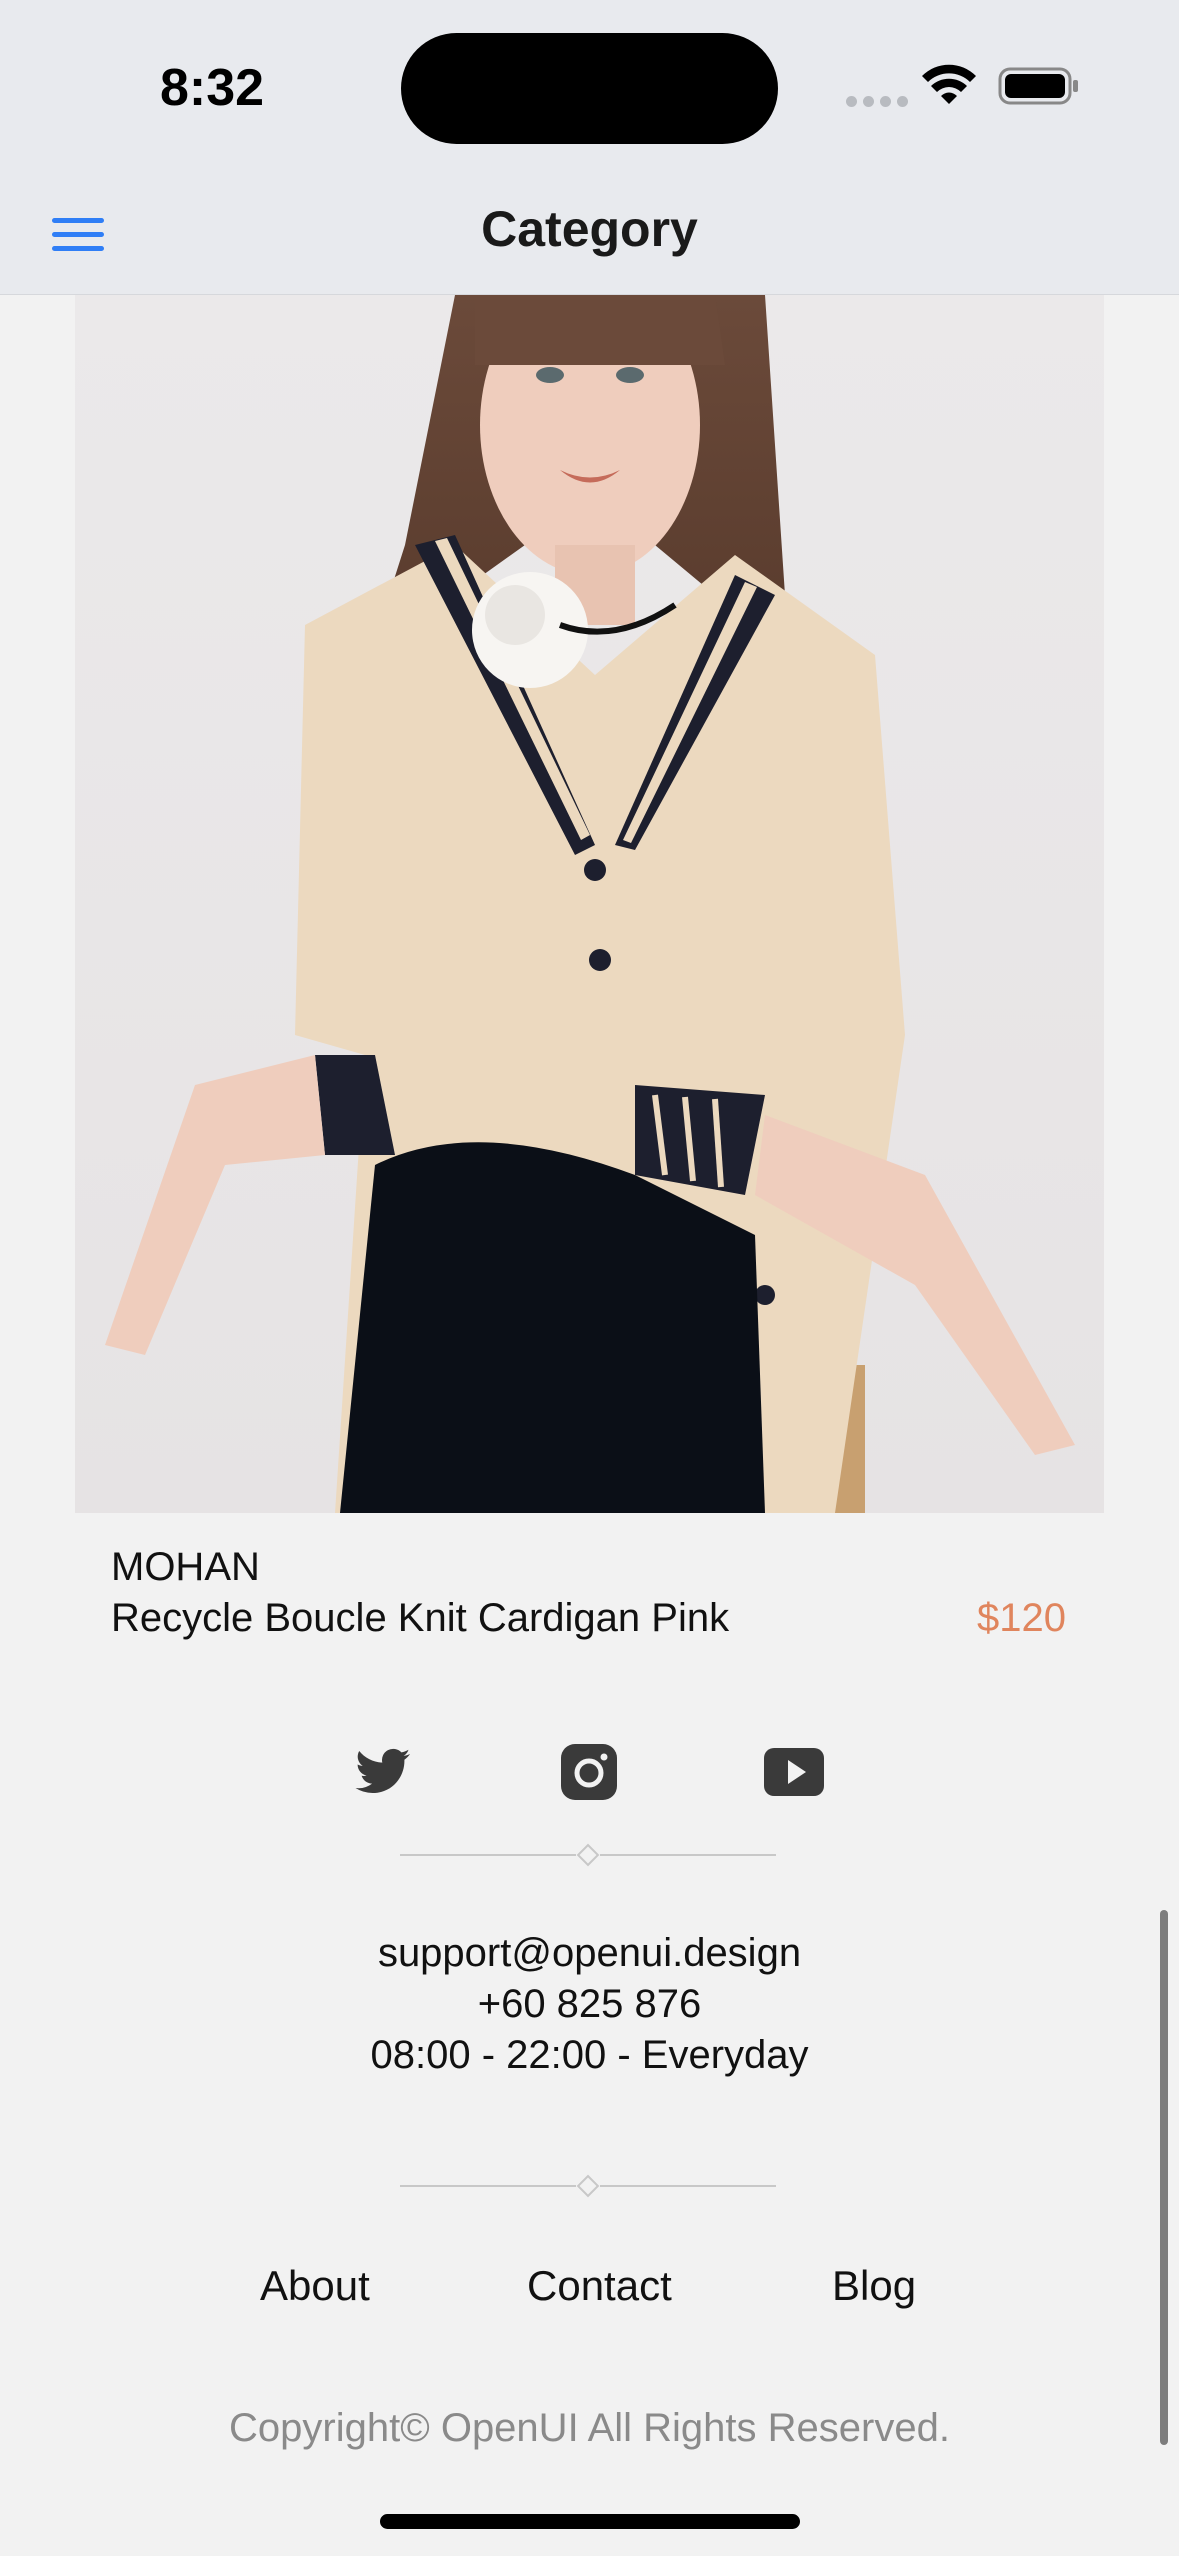 This screenshot has width=1179, height=2556. I want to click on contact-link: Contact, so click(599, 2286).